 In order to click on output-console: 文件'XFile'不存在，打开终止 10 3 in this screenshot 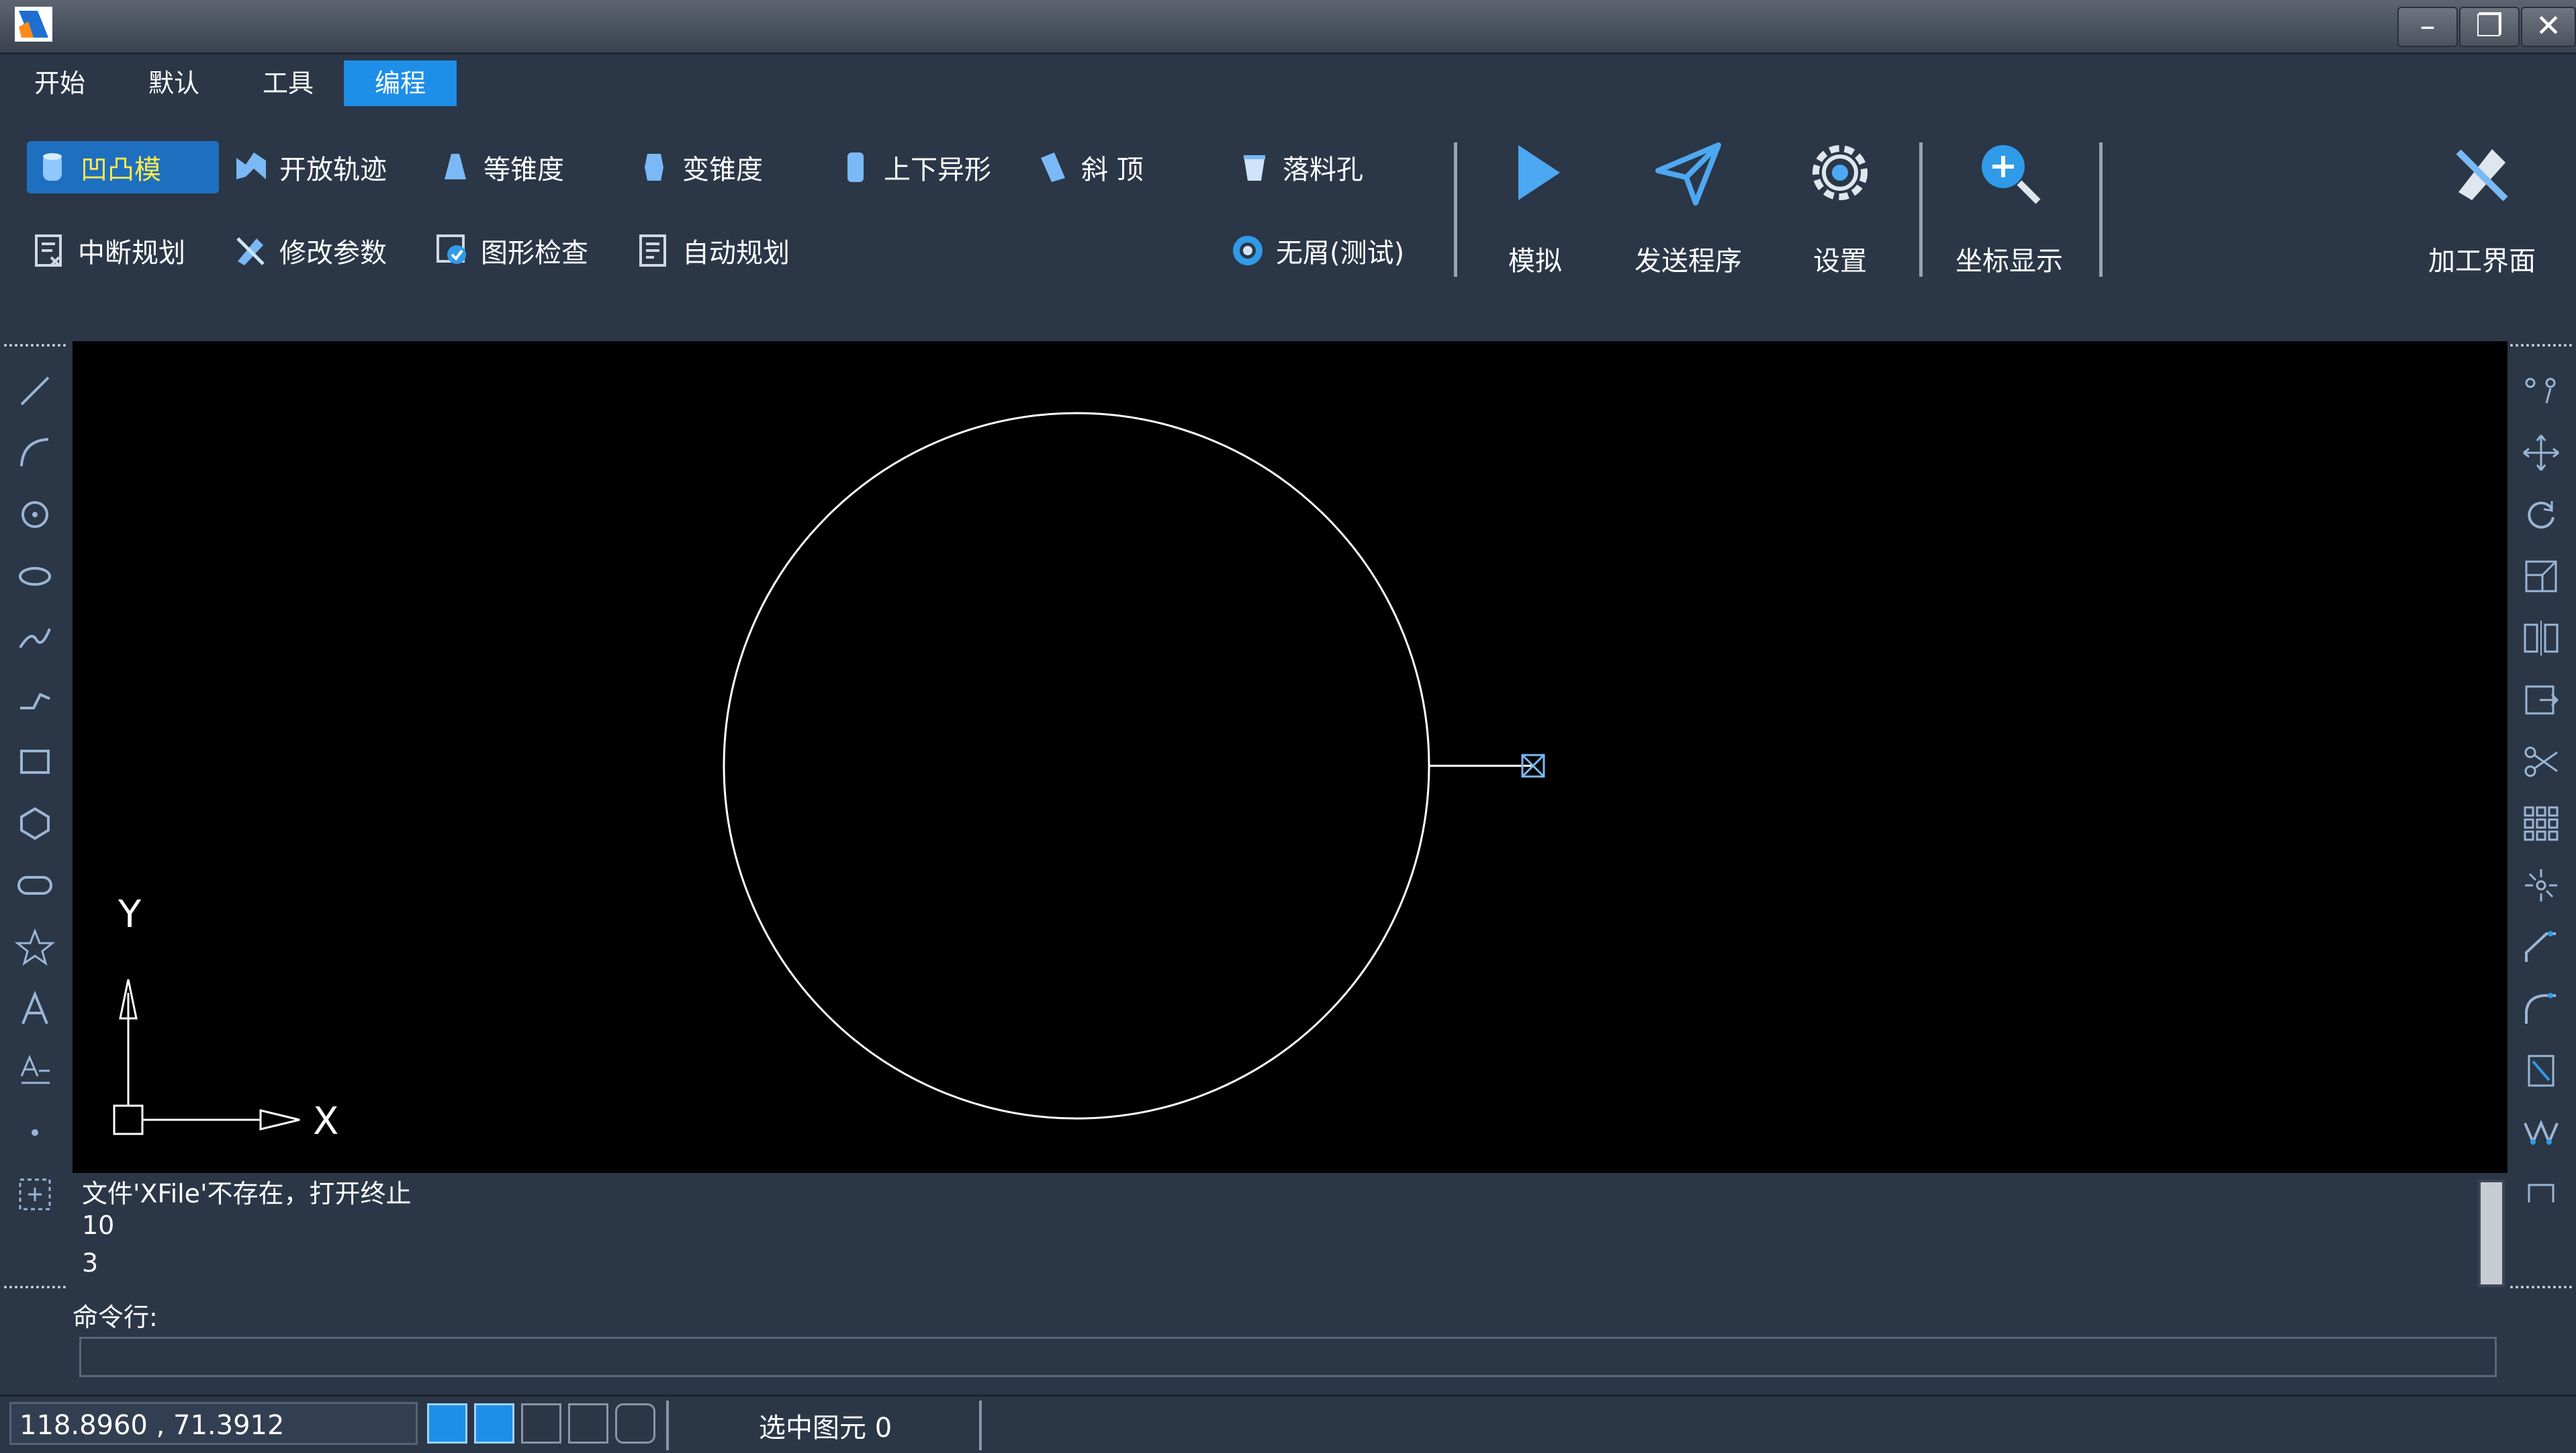, I will do `click(1290, 1232)`.